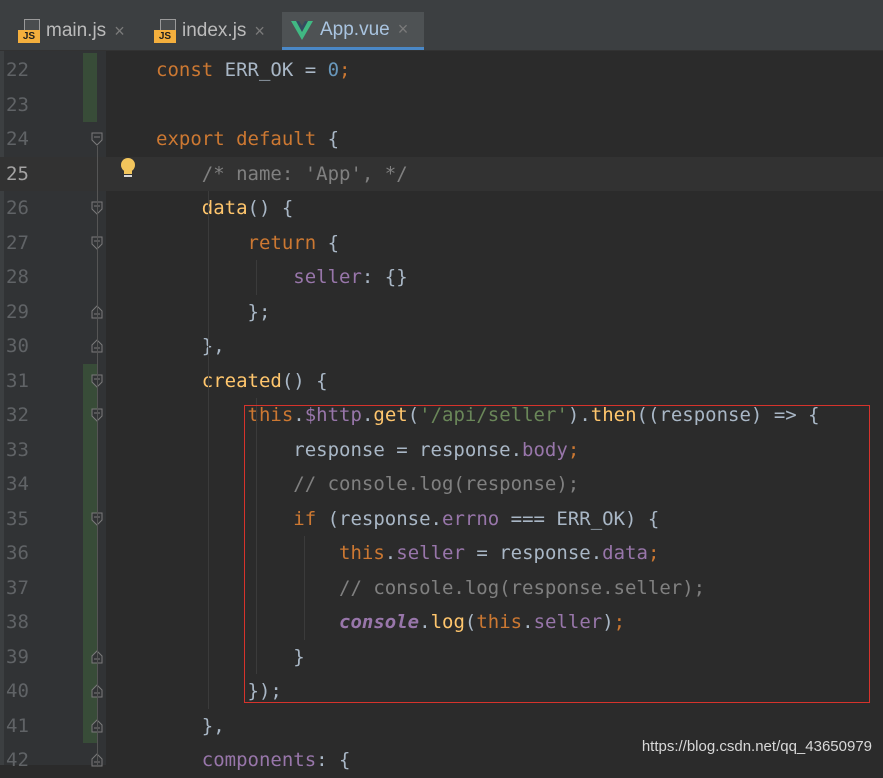 This screenshot has width=883, height=778. I want to click on line-number: 25, so click(17, 173).